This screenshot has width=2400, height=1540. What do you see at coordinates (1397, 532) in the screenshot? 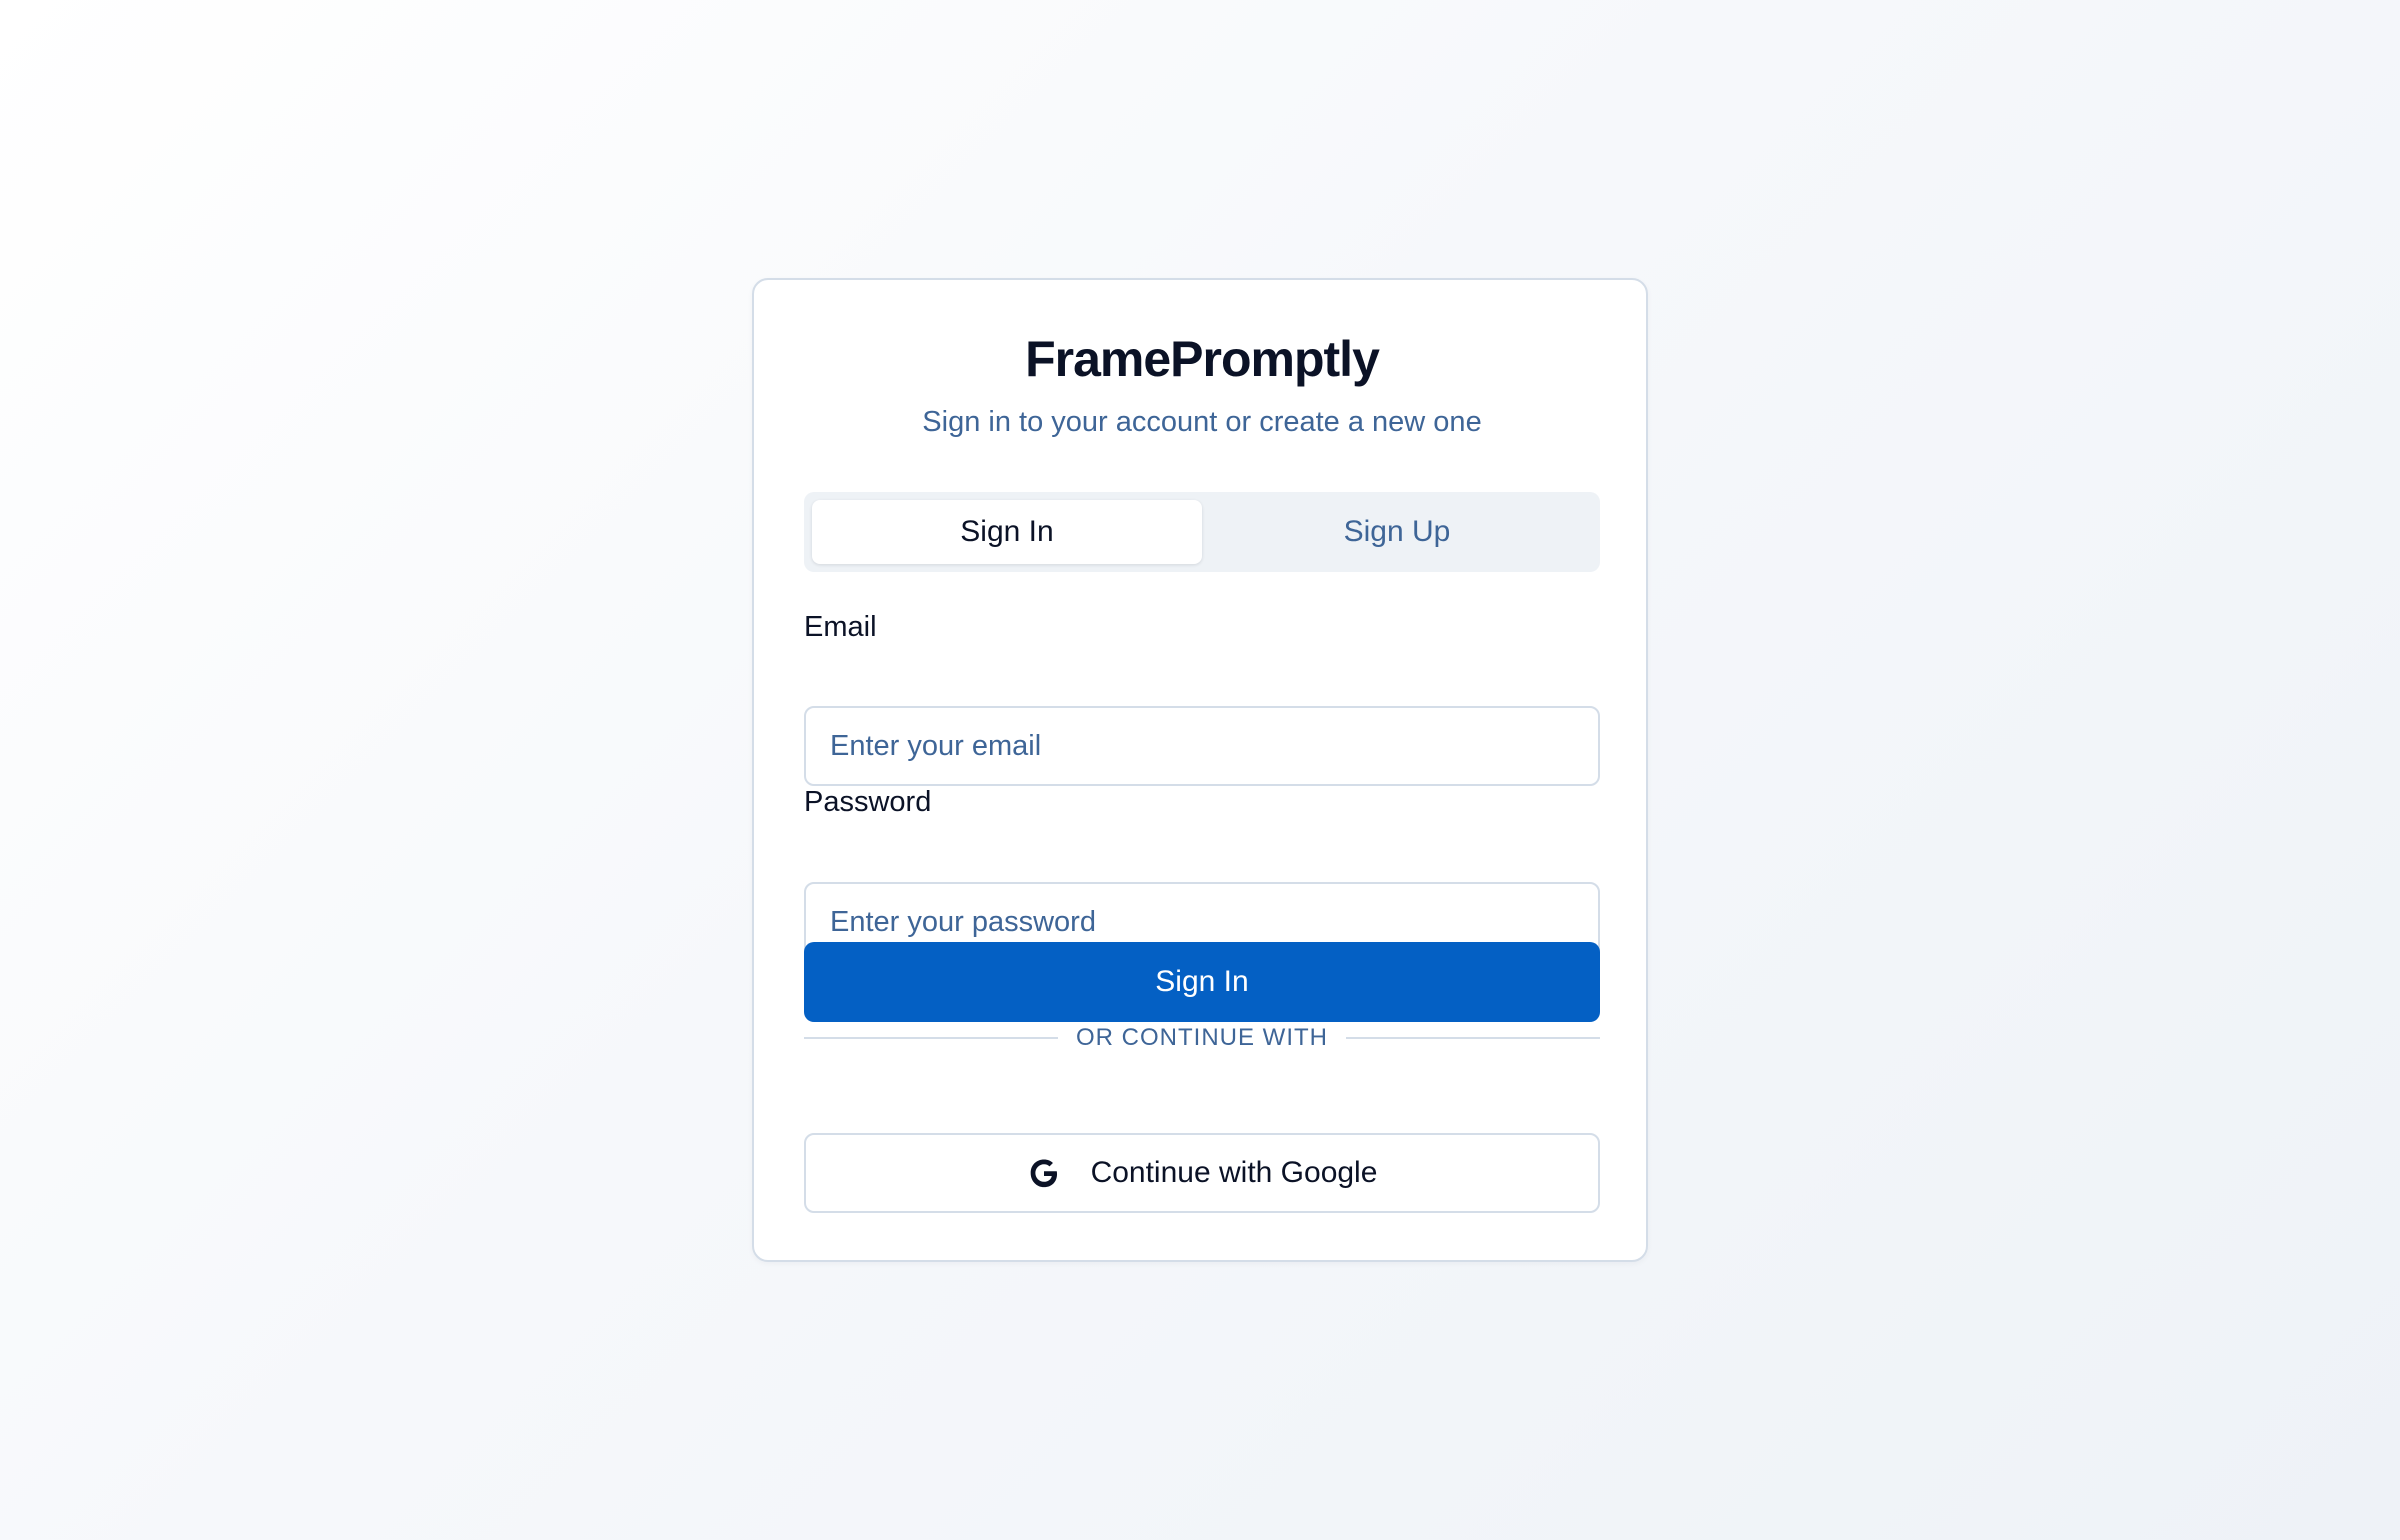
I see `tab-sign-up: Sign Up` at bounding box center [1397, 532].